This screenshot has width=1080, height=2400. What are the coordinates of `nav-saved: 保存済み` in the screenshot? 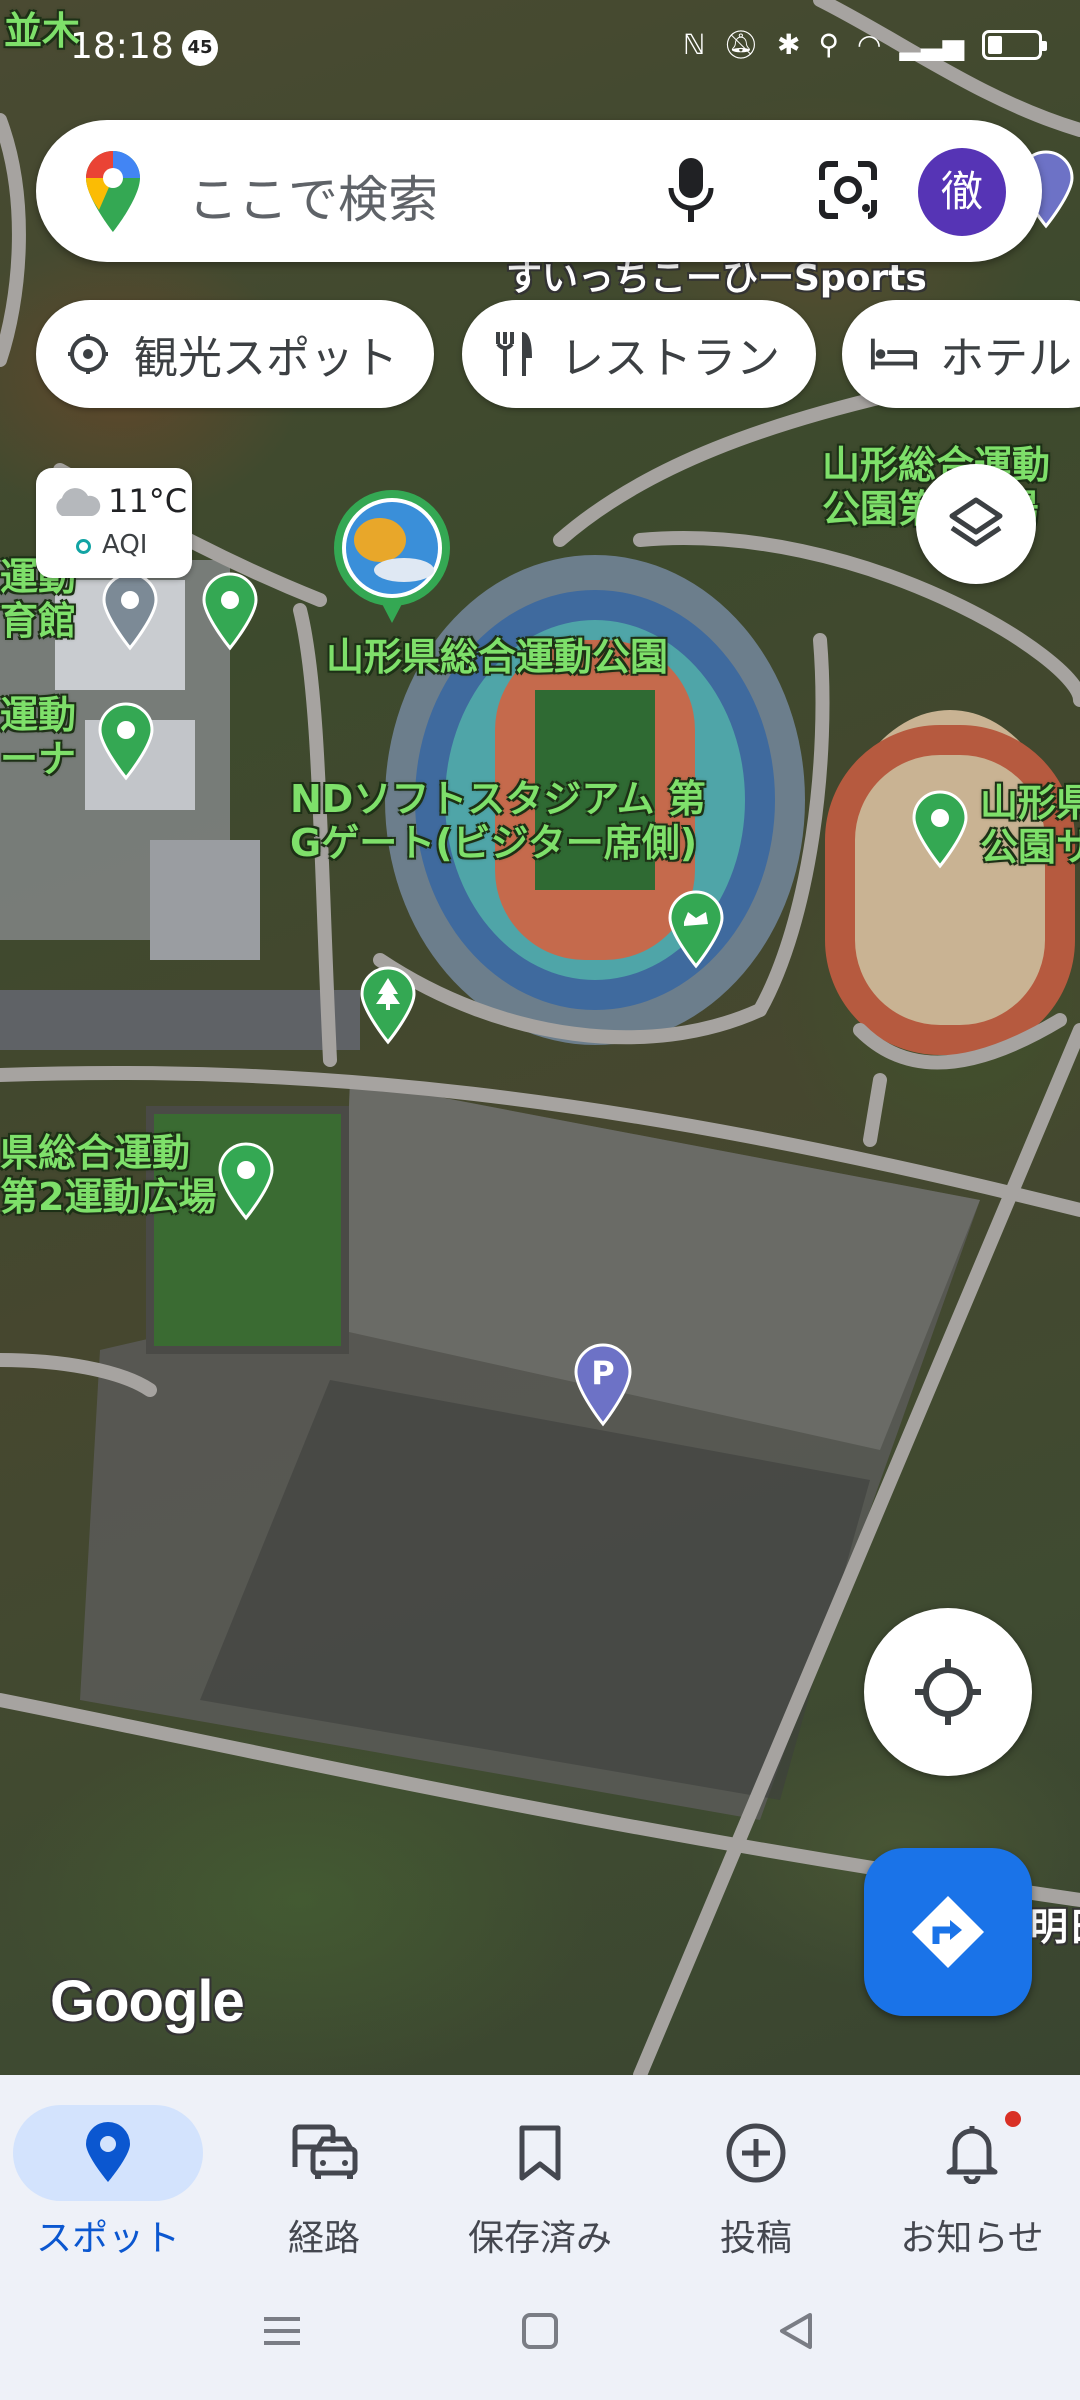 It's located at (540, 2173).